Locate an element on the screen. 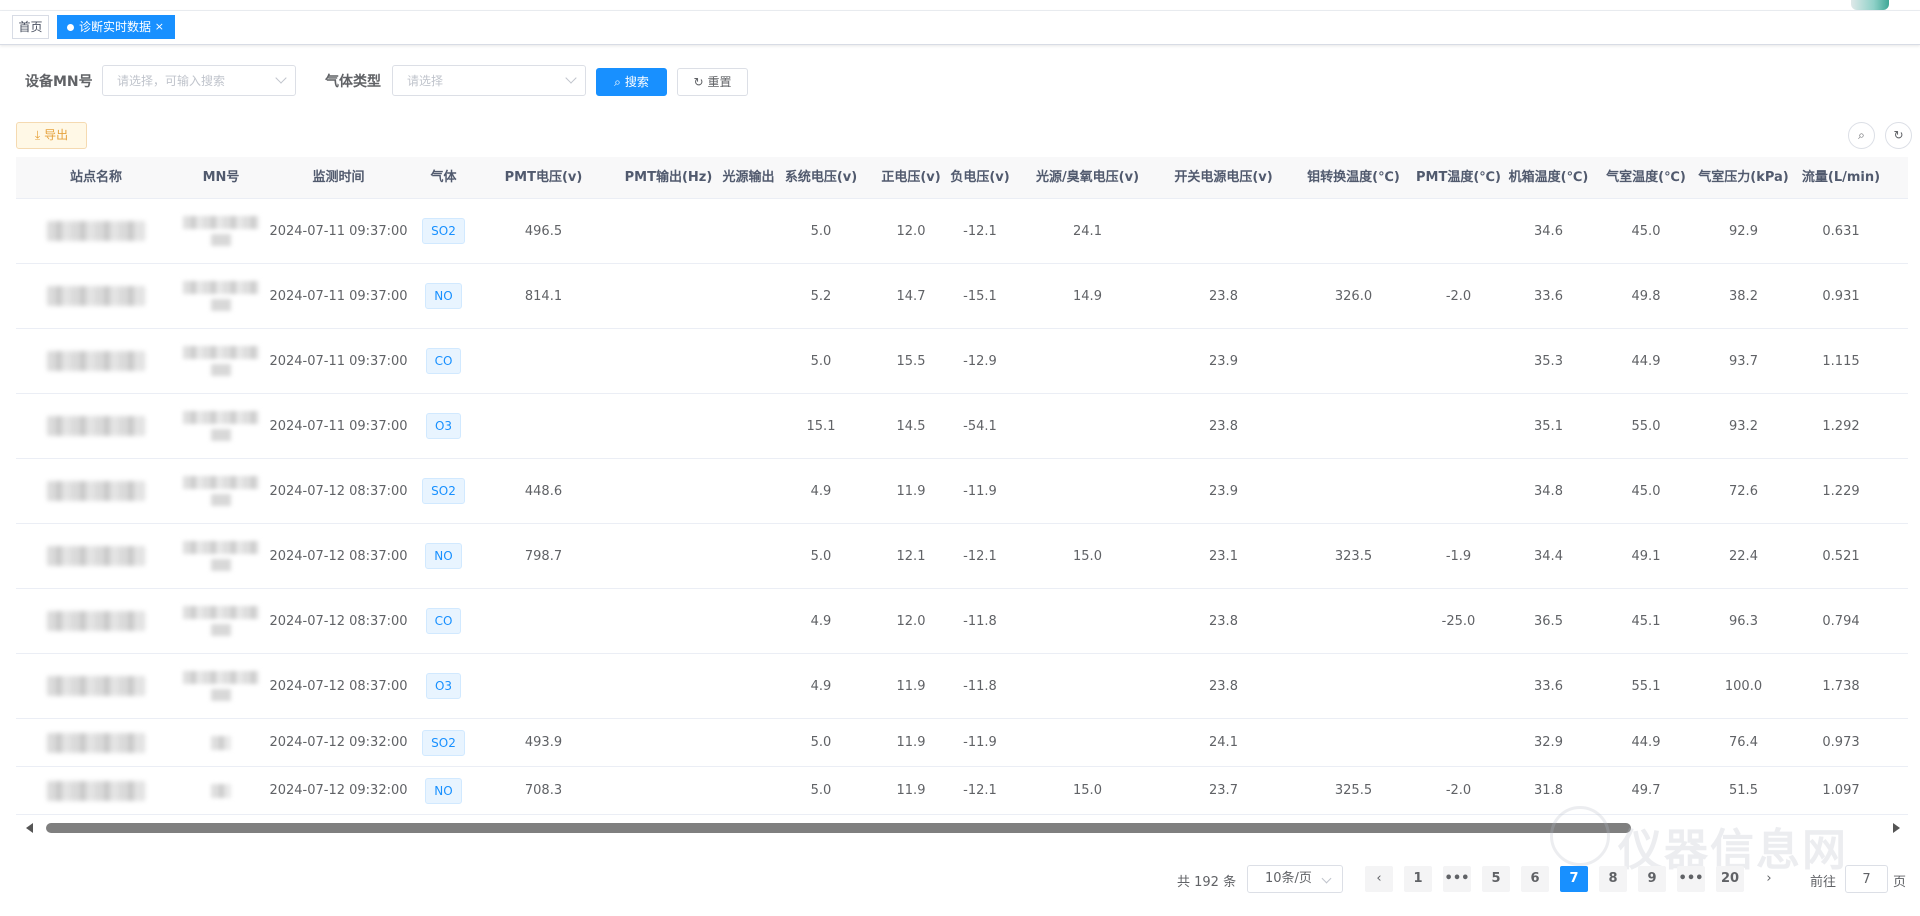 The height and width of the screenshot is (916, 1920). tag-diagnosis-realtime: 诊断实时数据 × is located at coordinates (116, 27).